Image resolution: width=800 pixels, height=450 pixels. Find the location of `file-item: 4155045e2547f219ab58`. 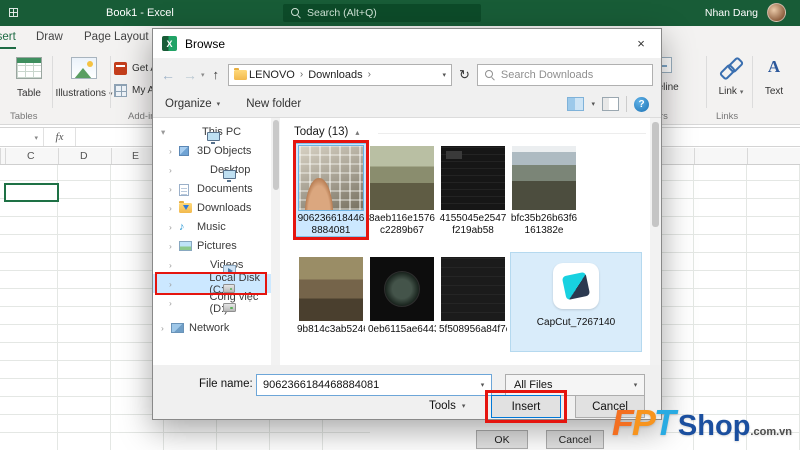

file-item: 4155045e2547f219ab58 is located at coordinates (473, 190).